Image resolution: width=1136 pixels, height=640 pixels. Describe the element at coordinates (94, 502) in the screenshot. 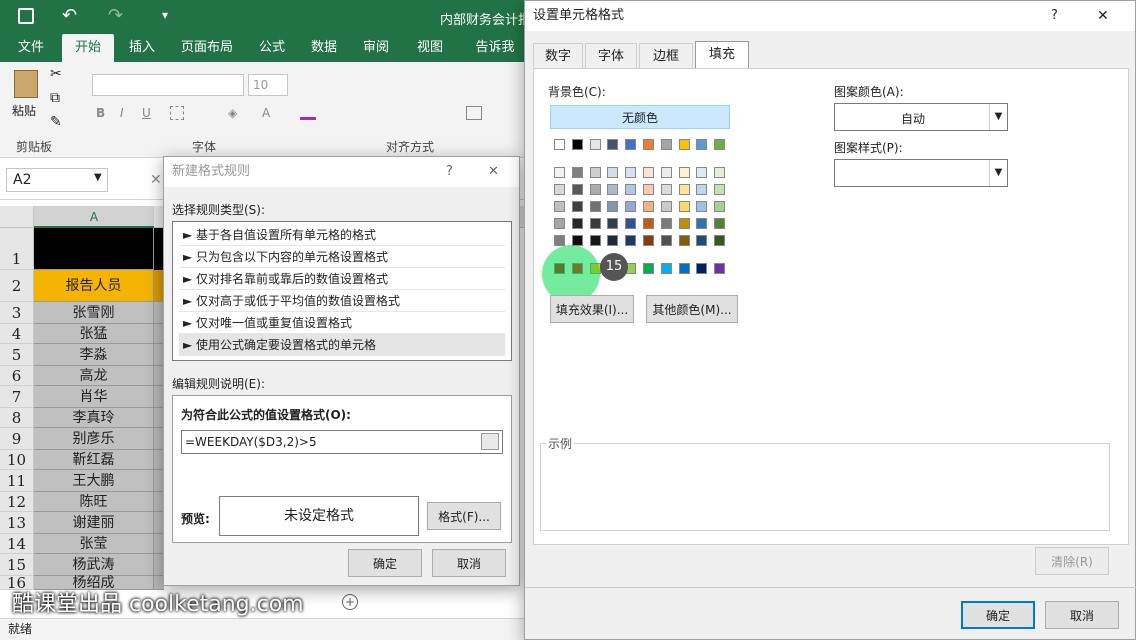

I see `name-cell: 陈旺` at that location.